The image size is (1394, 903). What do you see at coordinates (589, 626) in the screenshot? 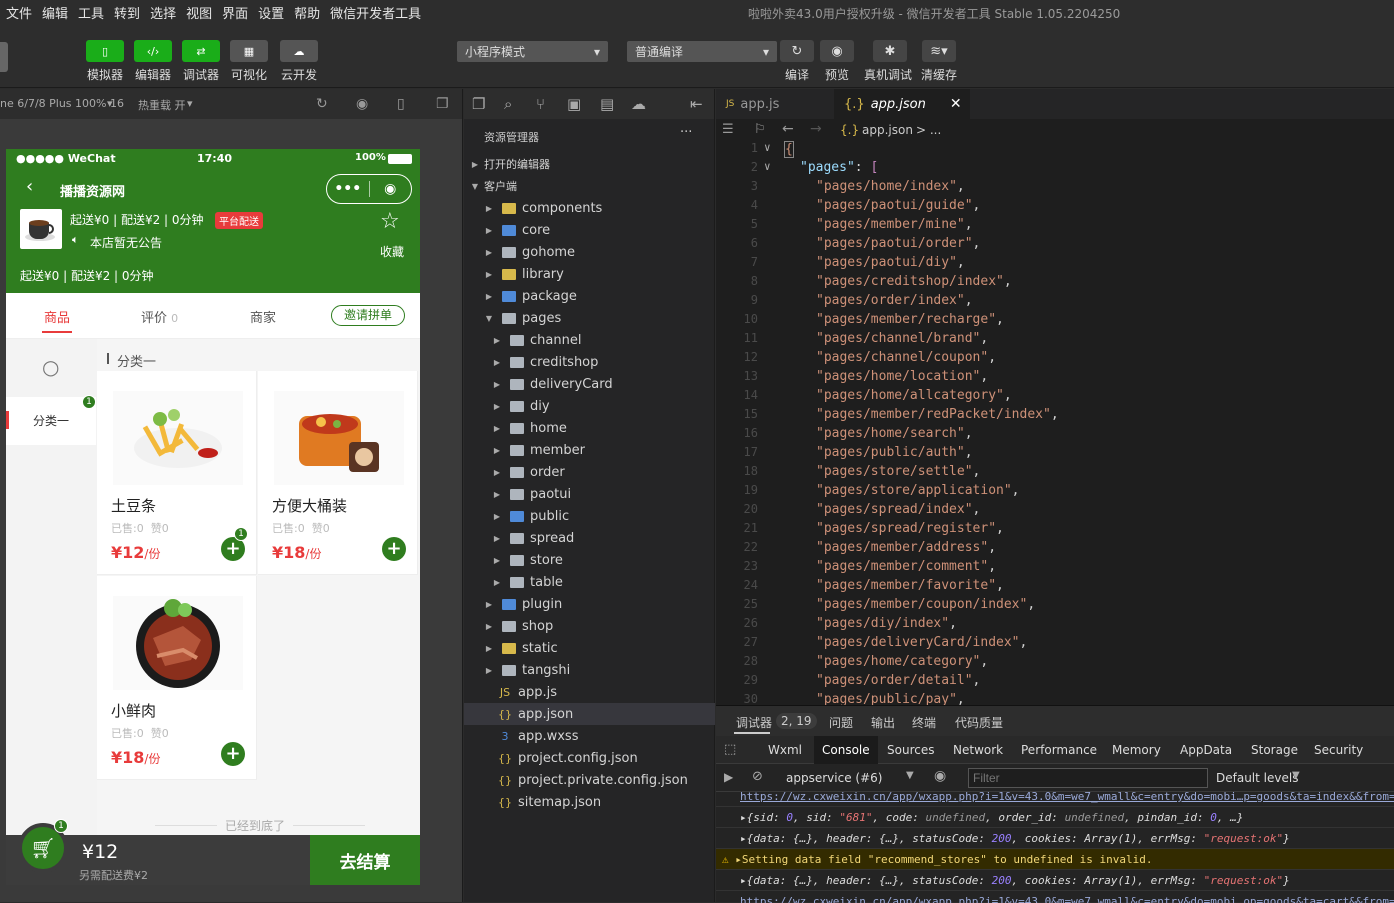
I see `folder-item: ▶ shop` at bounding box center [589, 626].